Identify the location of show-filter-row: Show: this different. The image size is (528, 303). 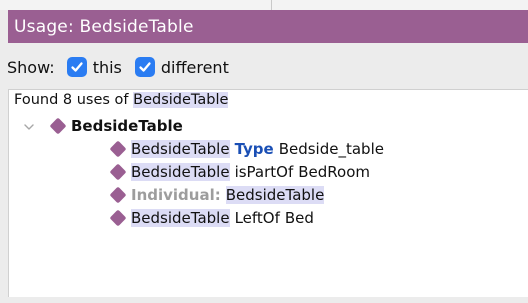
(264, 67).